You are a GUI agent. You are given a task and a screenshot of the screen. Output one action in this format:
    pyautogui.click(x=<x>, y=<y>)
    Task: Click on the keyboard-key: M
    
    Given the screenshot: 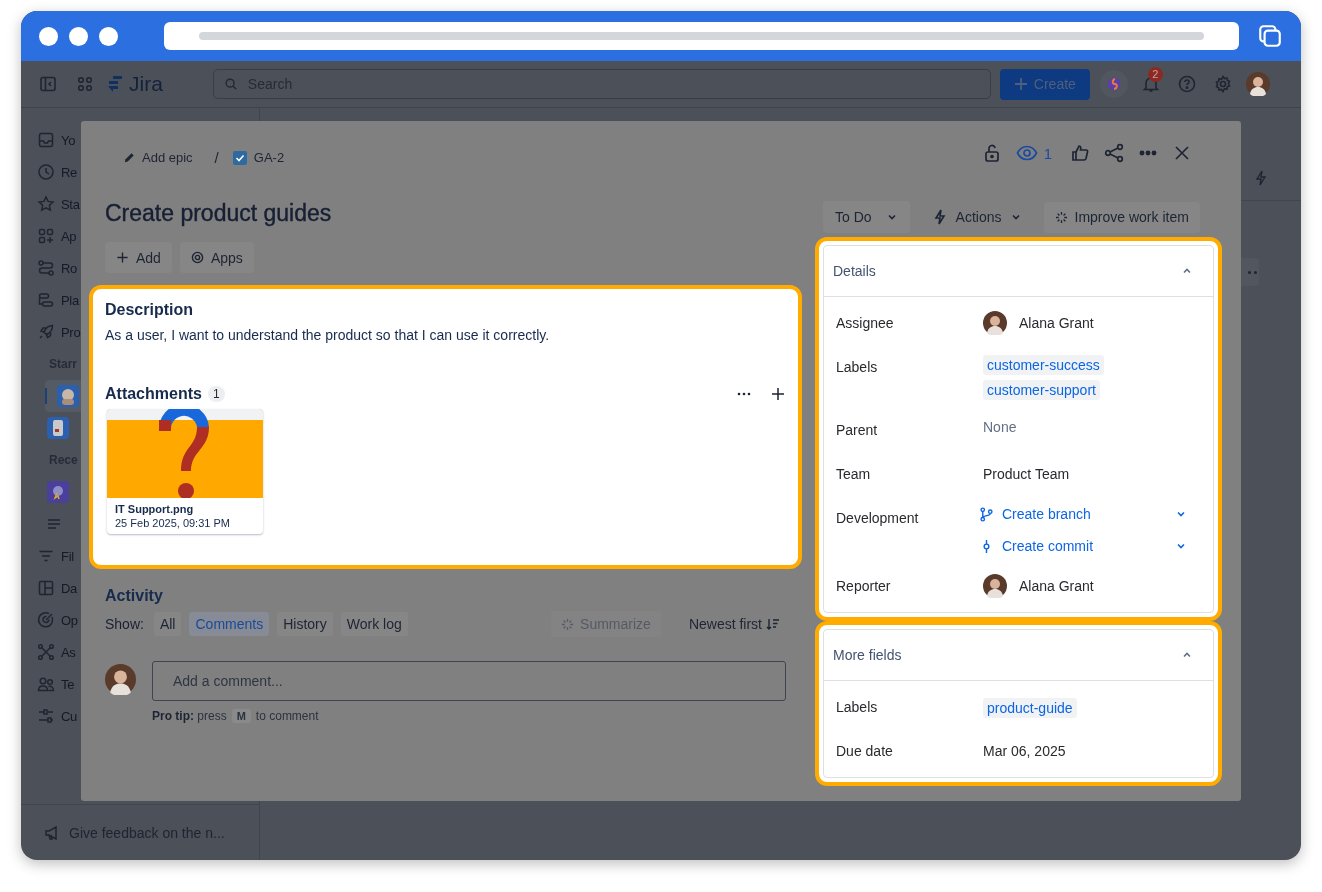 What is the action you would take?
    pyautogui.click(x=241, y=716)
    